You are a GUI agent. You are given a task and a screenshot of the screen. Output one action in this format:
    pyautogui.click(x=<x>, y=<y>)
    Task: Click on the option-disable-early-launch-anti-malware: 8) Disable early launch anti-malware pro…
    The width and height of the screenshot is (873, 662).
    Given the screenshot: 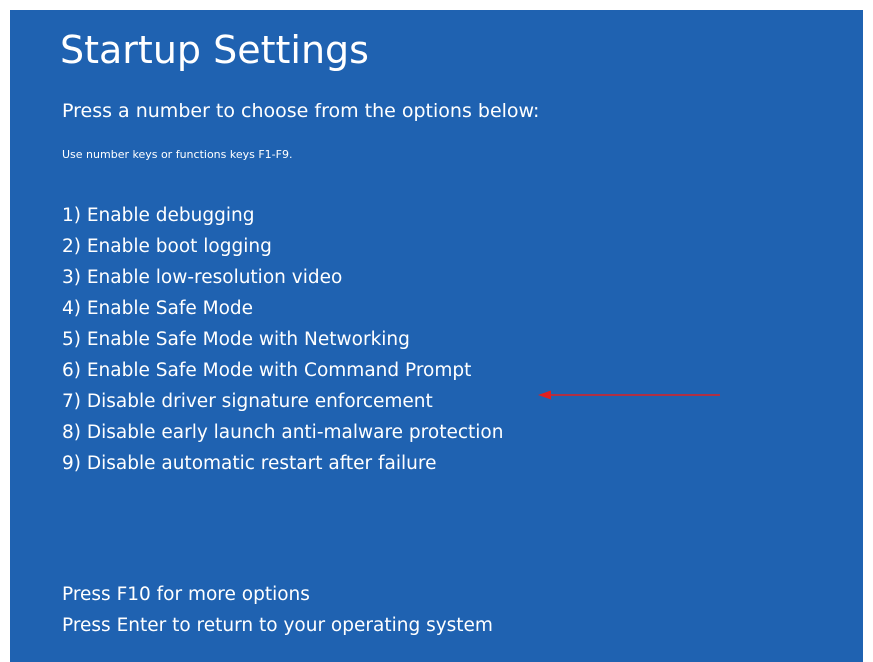 What is the action you would take?
    pyautogui.click(x=282, y=432)
    